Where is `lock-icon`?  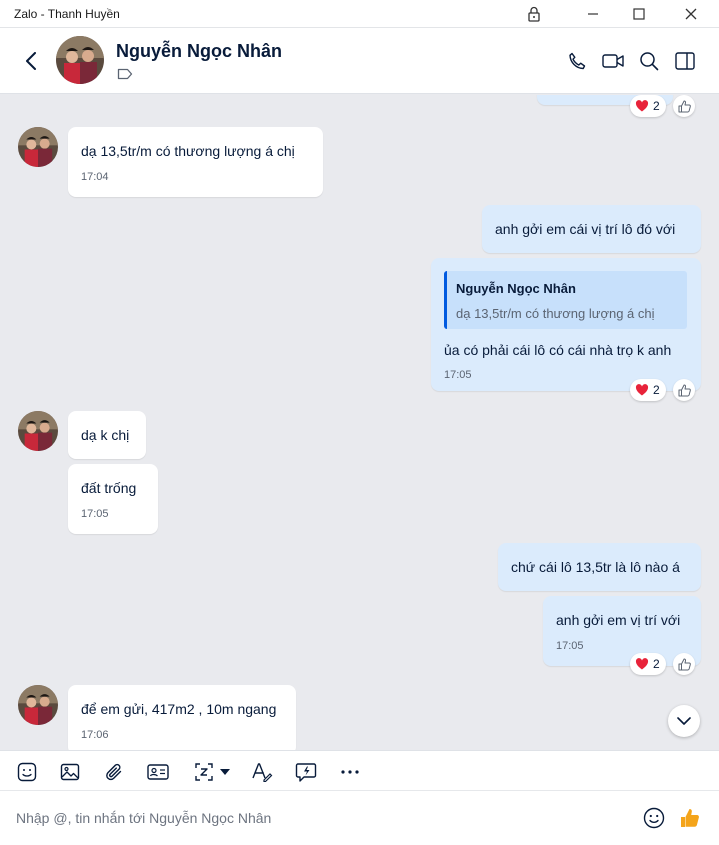 lock-icon is located at coordinates (534, 14).